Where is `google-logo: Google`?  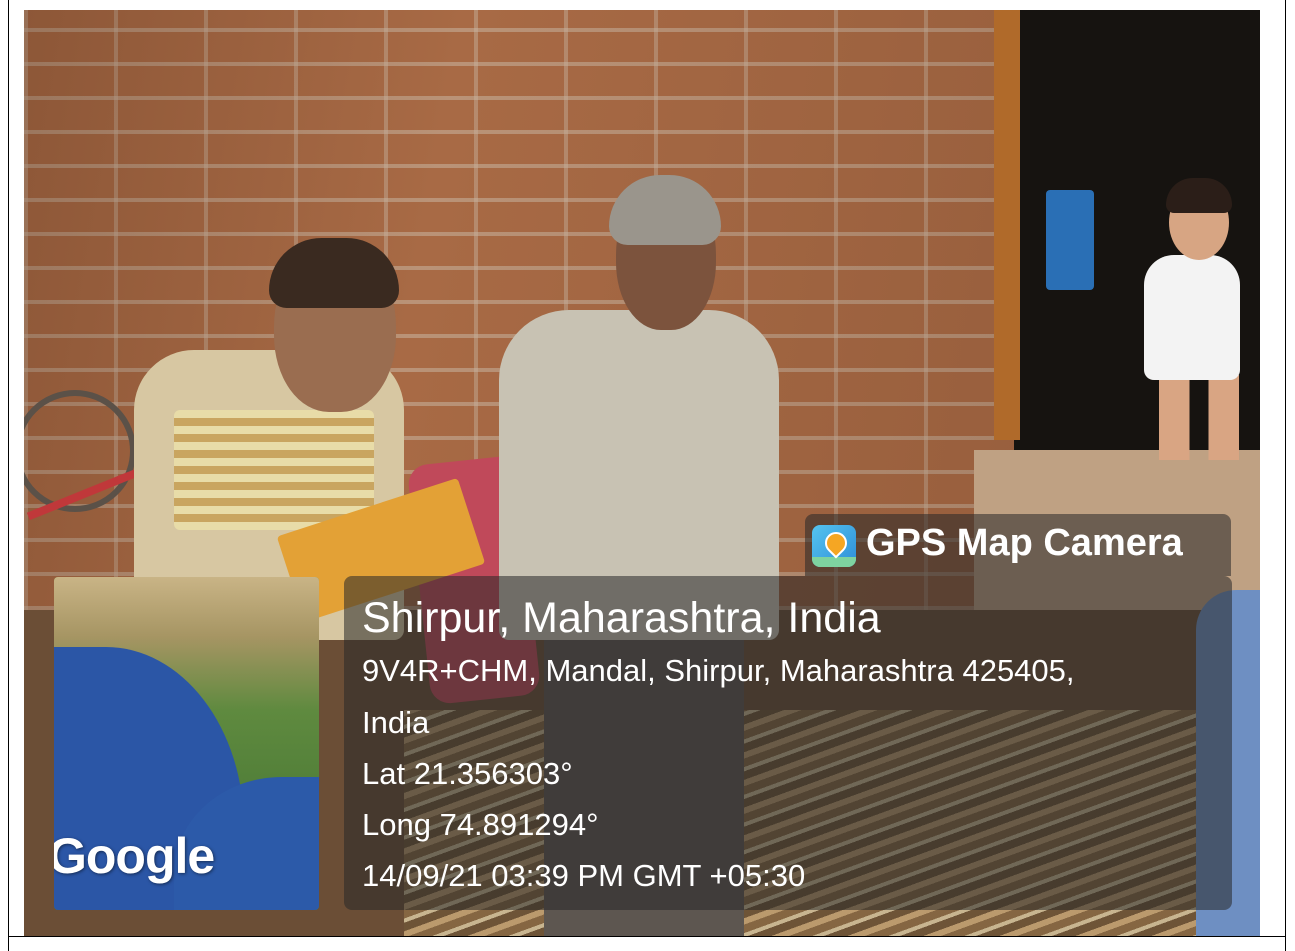 google-logo: Google is located at coordinates (134, 856).